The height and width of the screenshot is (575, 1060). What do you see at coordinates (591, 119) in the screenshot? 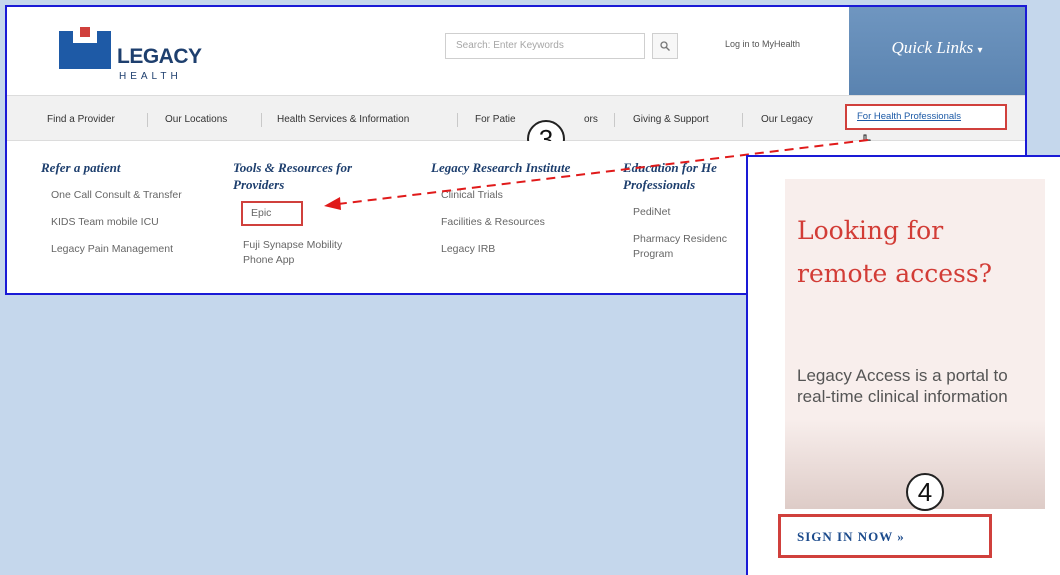
I see `nav-for-visitors: ors` at bounding box center [591, 119].